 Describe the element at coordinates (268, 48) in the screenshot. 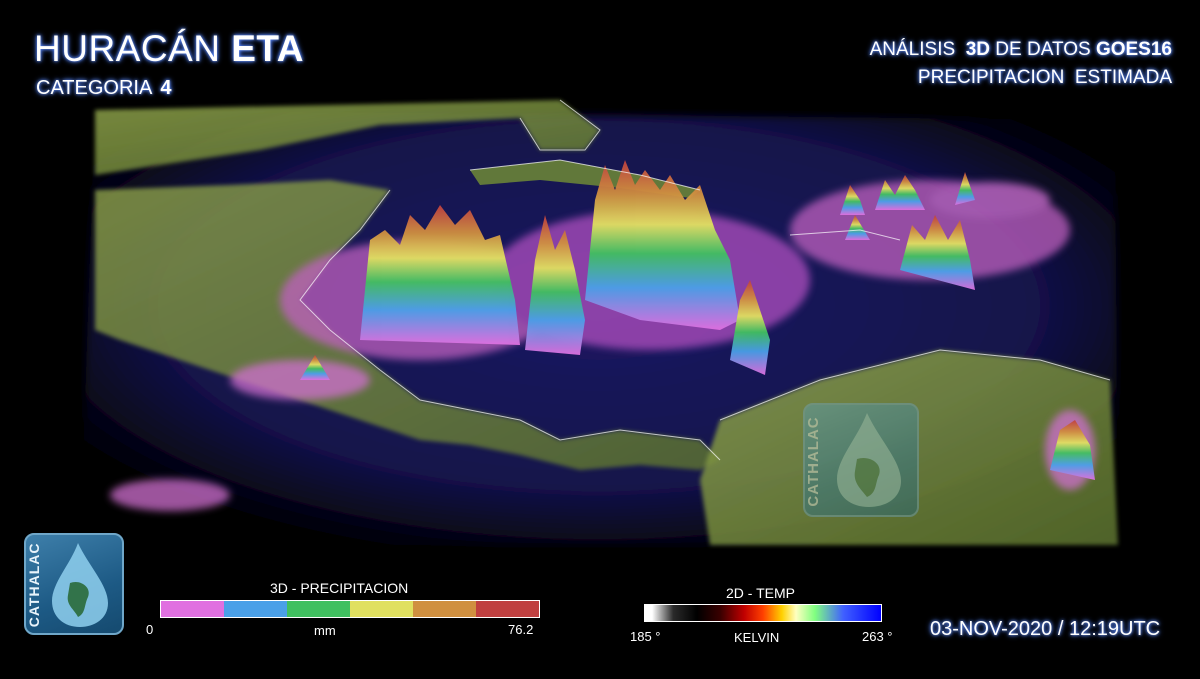

I see `title-name: ETA` at that location.